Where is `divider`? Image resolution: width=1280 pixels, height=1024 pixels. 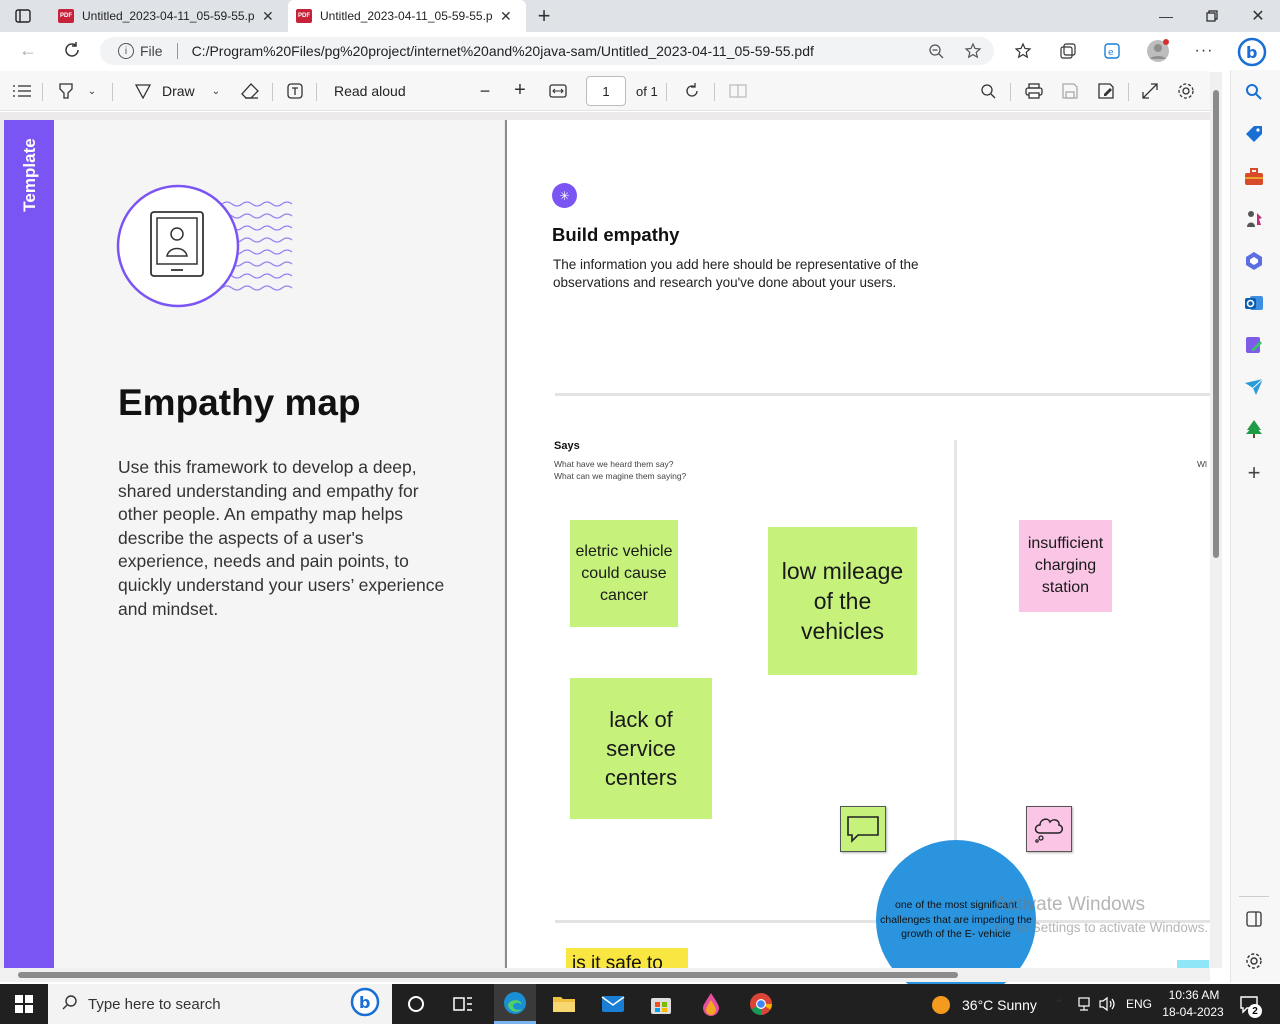 divider is located at coordinates (177, 51).